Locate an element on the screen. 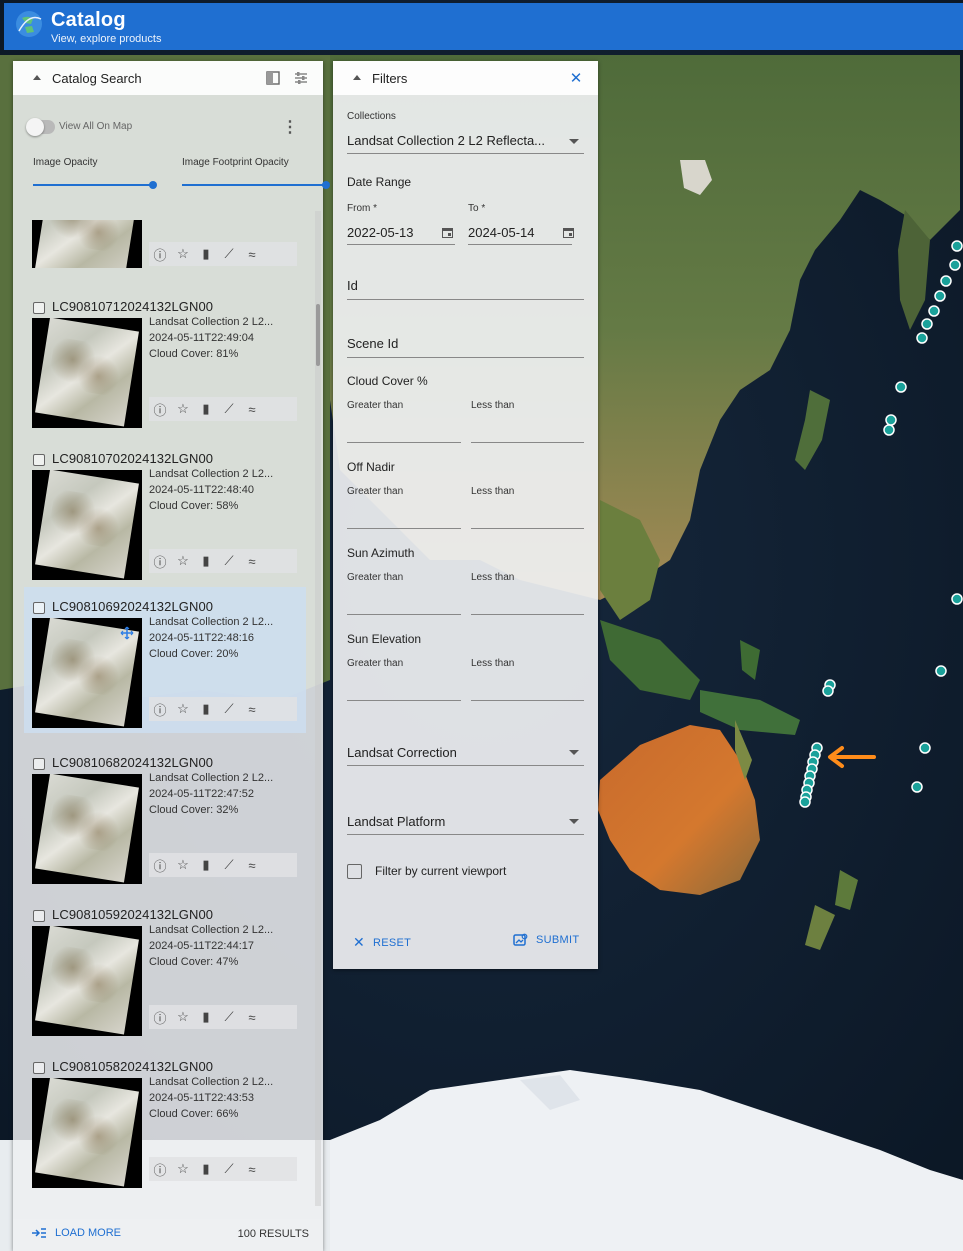 Image resolution: width=963 pixels, height=1251 pixels. cloud-greater-input is located at coordinates (404, 431).